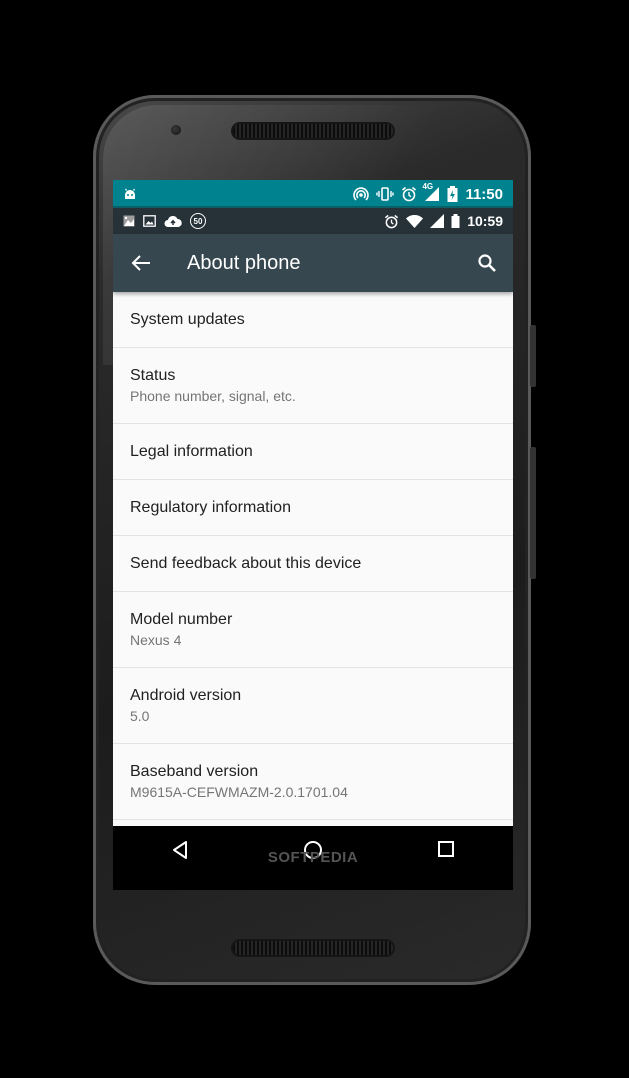  Describe the element at coordinates (313, 131) in the screenshot. I see `top-speaker` at that location.